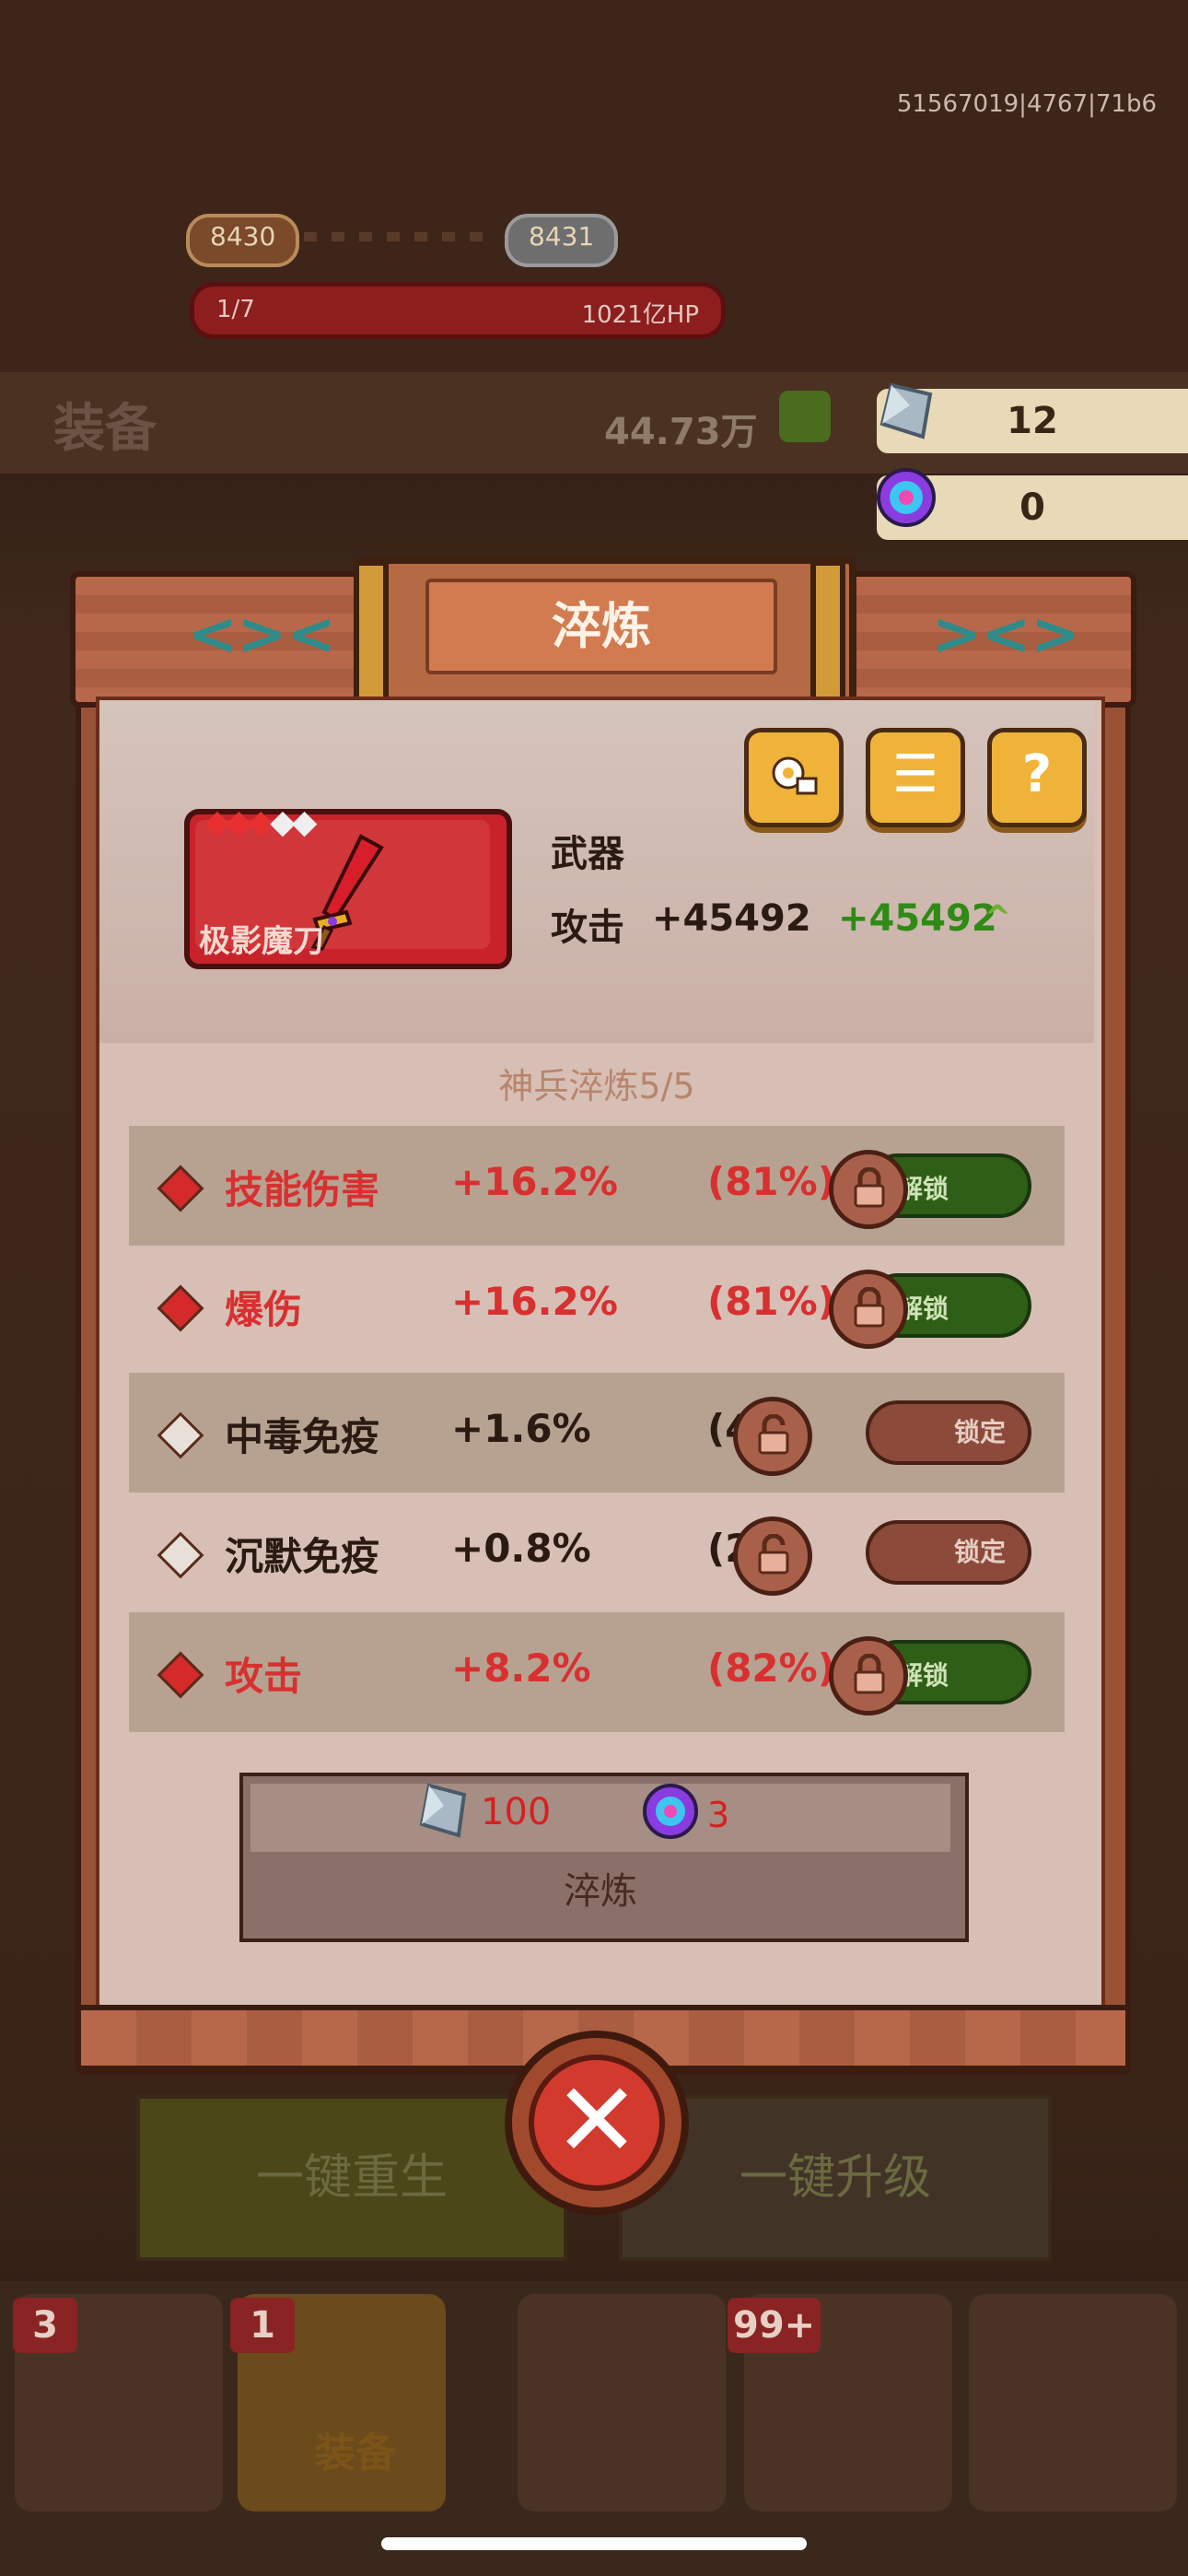 Image resolution: width=1188 pixels, height=2576 pixels. What do you see at coordinates (681, 432) in the screenshot?
I see `combat-power: 44.73万` at bounding box center [681, 432].